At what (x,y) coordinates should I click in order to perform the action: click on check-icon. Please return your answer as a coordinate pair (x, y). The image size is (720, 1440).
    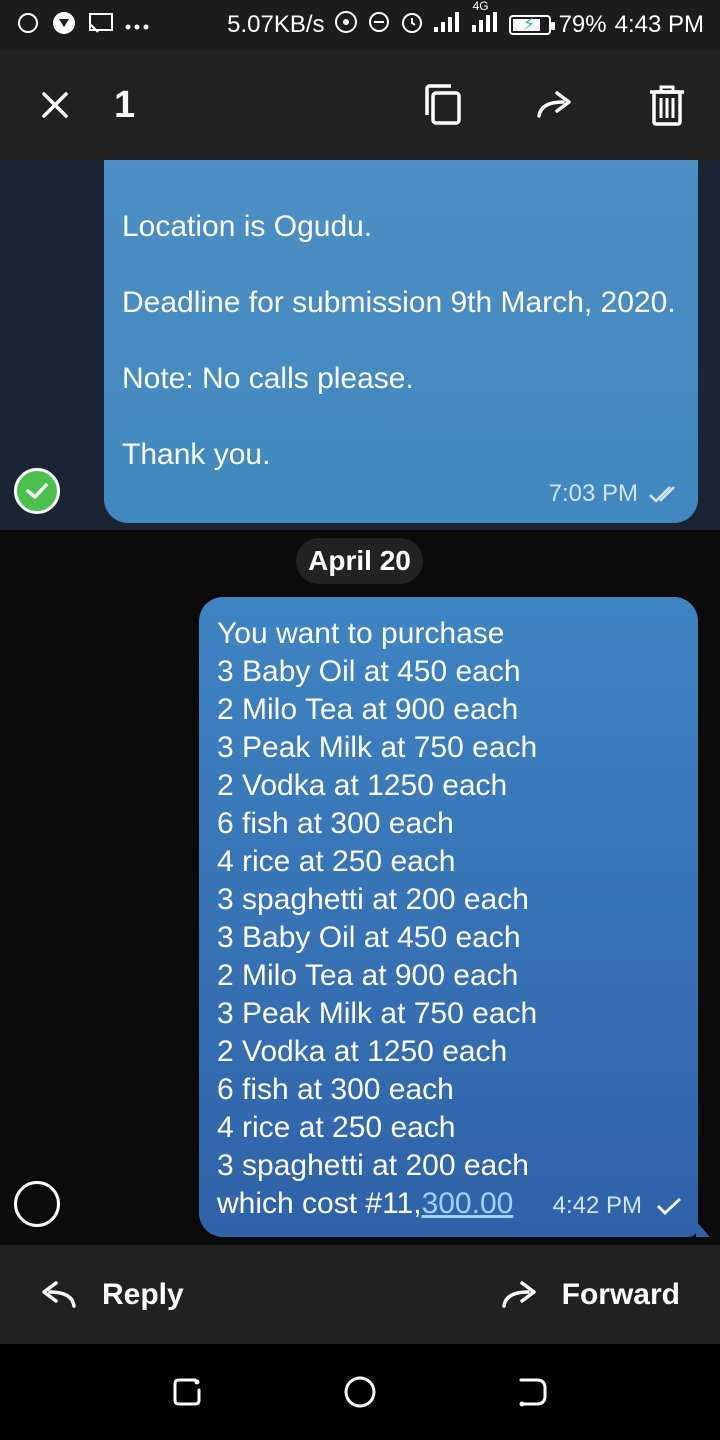
    Looking at the image, I should click on (37, 491).